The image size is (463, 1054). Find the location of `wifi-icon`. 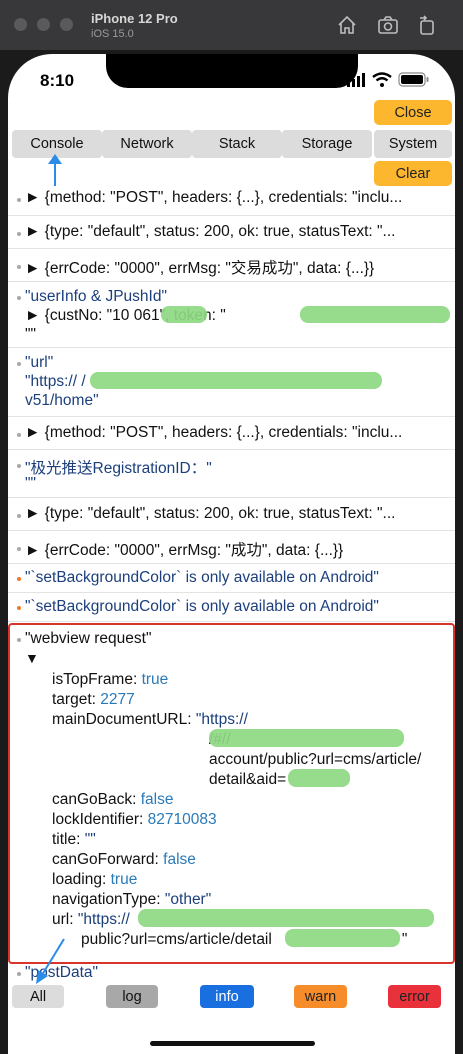

wifi-icon is located at coordinates (382, 79).